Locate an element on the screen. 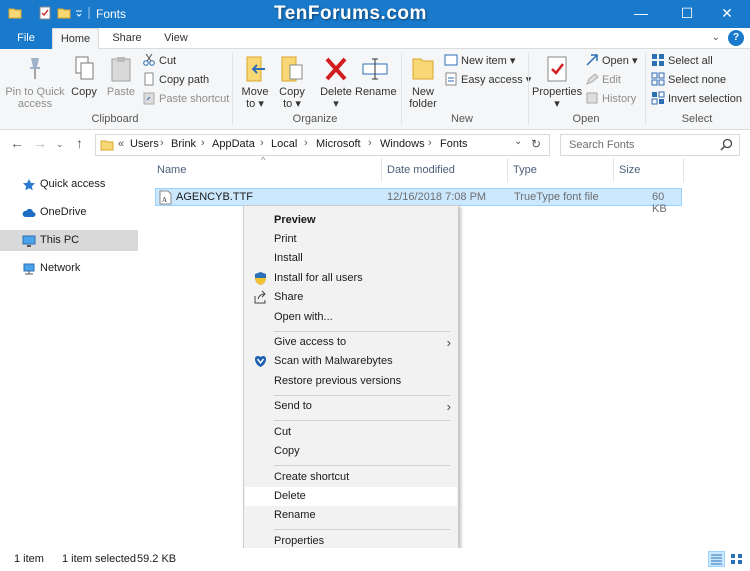 The image size is (750, 571). properties-quick-access-icon is located at coordinates (45, 13).